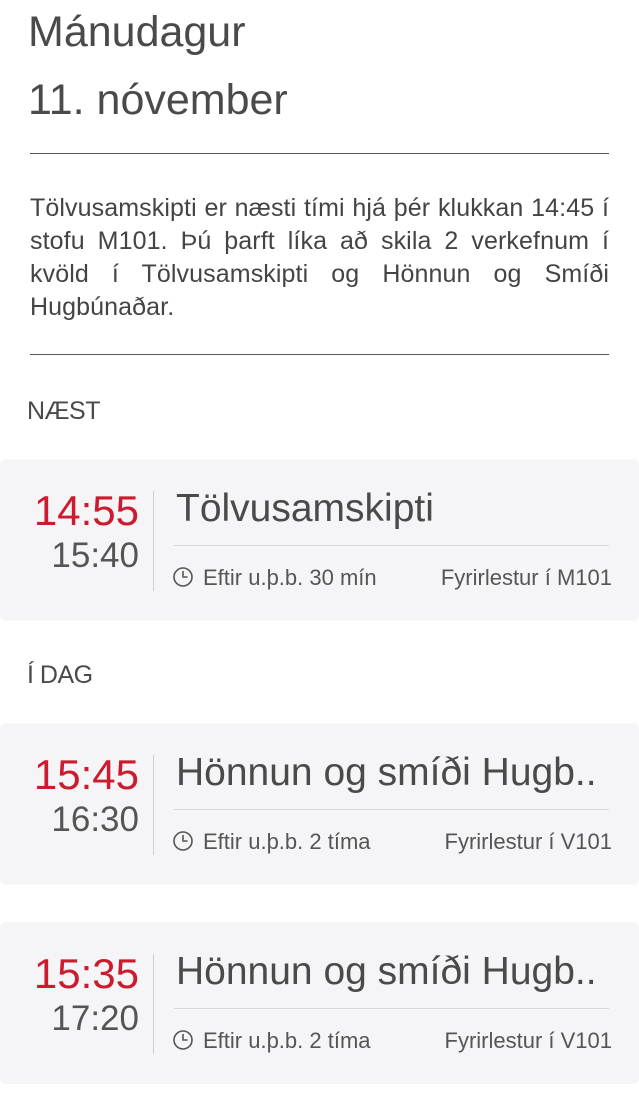  What do you see at coordinates (526, 577) in the screenshot?
I see `location-text: Fyrirlestur í M101` at bounding box center [526, 577].